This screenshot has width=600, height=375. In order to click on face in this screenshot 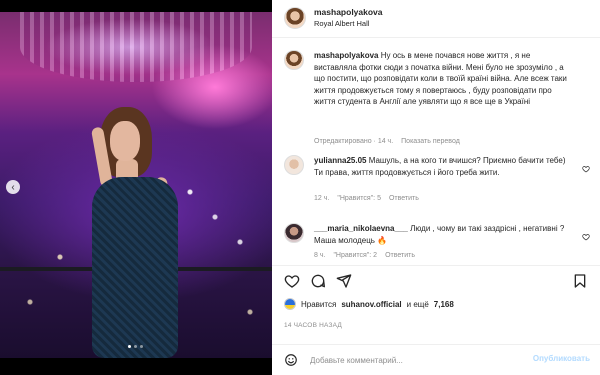, I will do `click(125, 141)`.